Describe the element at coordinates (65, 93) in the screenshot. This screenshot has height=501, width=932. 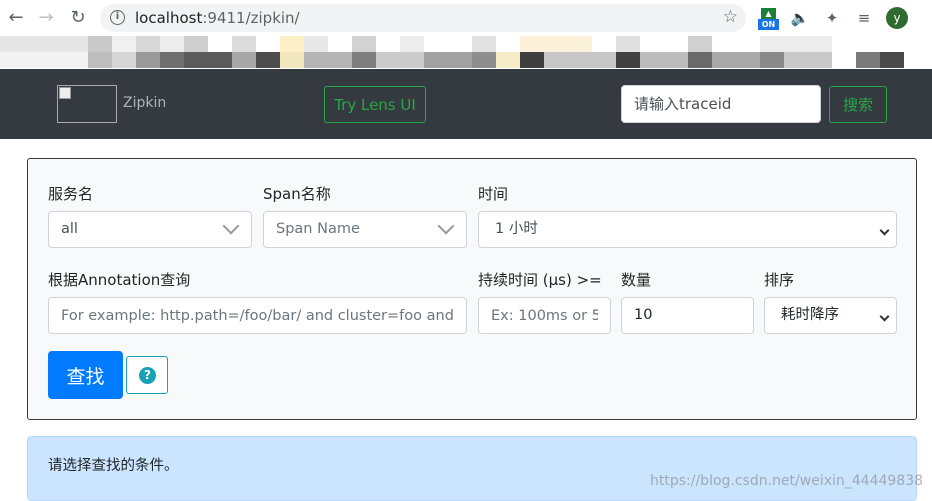
I see `broken-image-icon` at that location.